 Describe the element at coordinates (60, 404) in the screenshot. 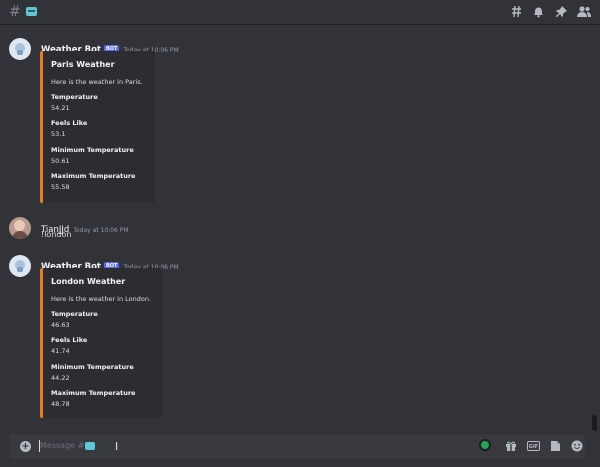

I see `field-value: 48.78` at that location.